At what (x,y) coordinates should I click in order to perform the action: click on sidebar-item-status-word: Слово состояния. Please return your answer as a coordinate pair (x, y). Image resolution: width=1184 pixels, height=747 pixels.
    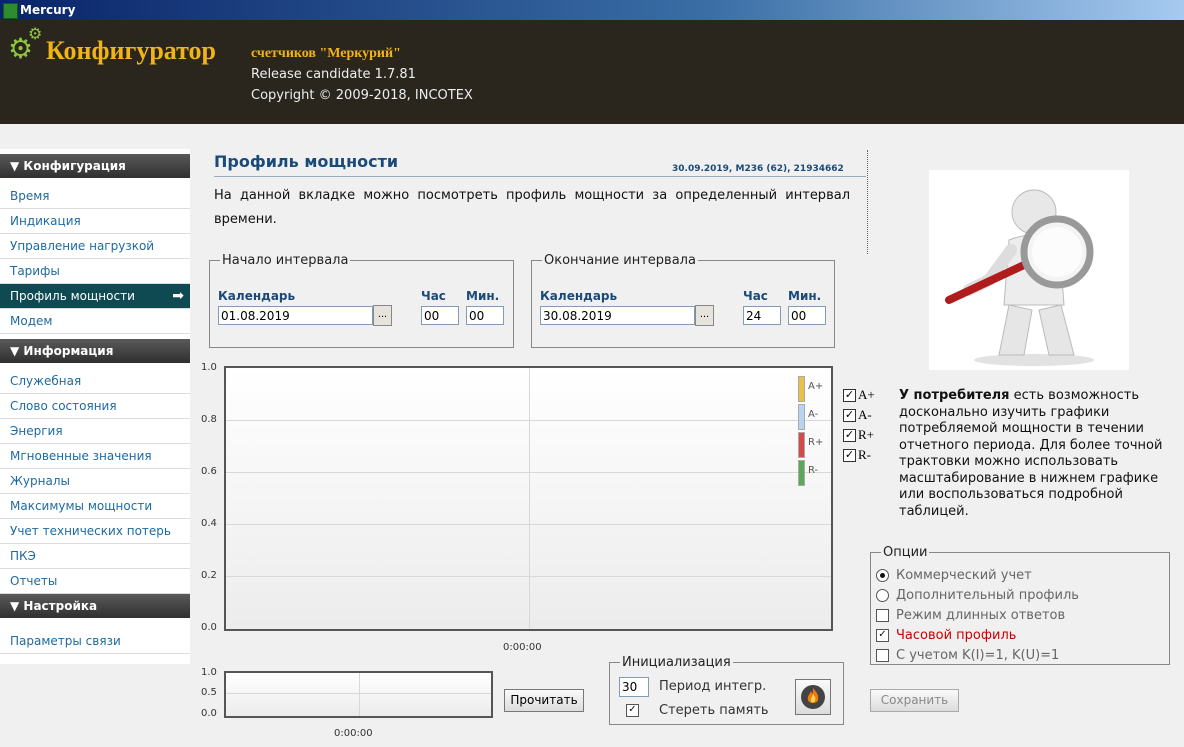
    Looking at the image, I should click on (95, 406).